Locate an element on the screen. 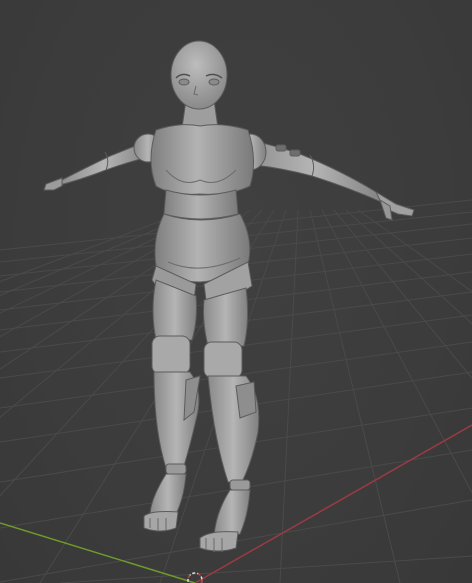 The height and width of the screenshot is (583, 472). right-foot is located at coordinates (225, 520).